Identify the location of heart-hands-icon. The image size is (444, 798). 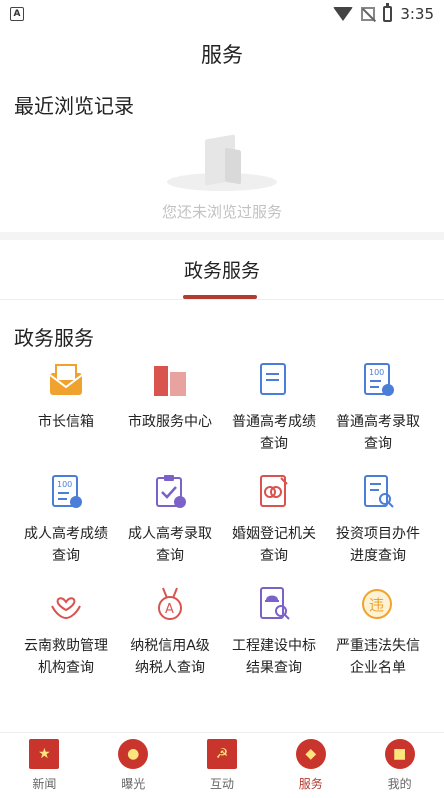
(66, 604).